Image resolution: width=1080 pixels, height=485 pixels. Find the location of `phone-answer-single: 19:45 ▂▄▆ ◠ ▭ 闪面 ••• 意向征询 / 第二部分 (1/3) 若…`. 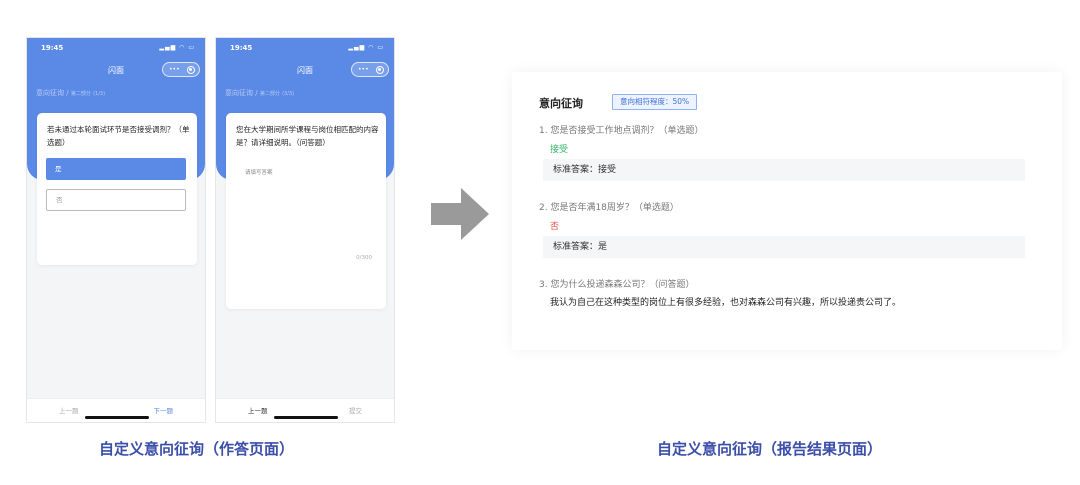

phone-answer-single: 19:45 ▂▄▆ ◠ ▭ 闪面 ••• 意向征询 / 第二部分 (1/3) 若… is located at coordinates (116, 230).